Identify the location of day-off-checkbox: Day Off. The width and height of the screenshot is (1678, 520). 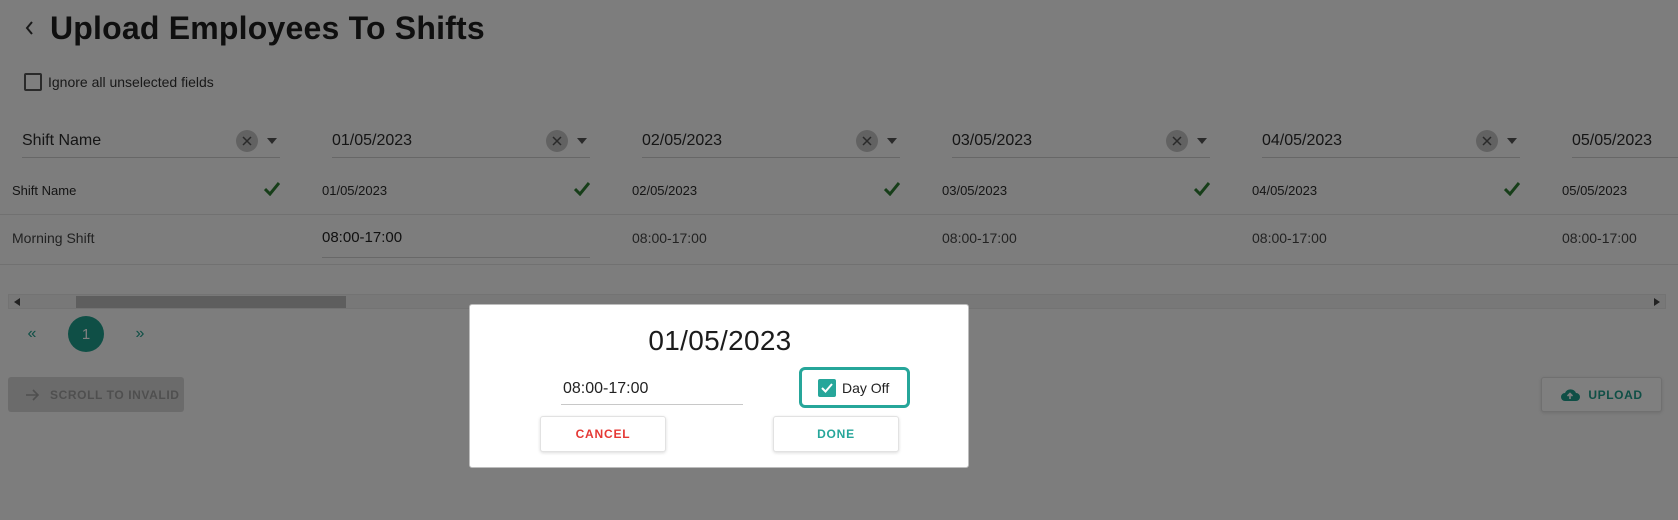
(854, 387).